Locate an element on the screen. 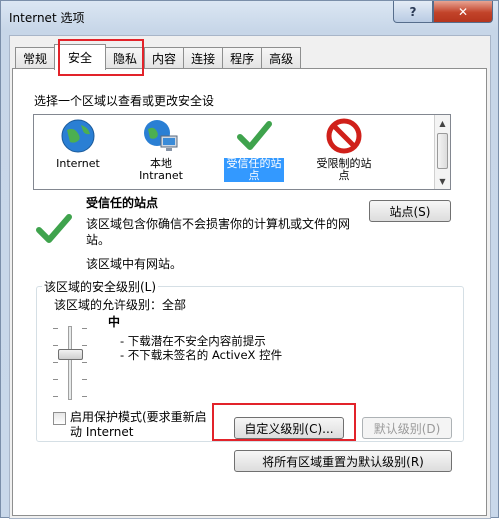 The height and width of the screenshot is (519, 499). close-button: ✕ is located at coordinates (463, 12).